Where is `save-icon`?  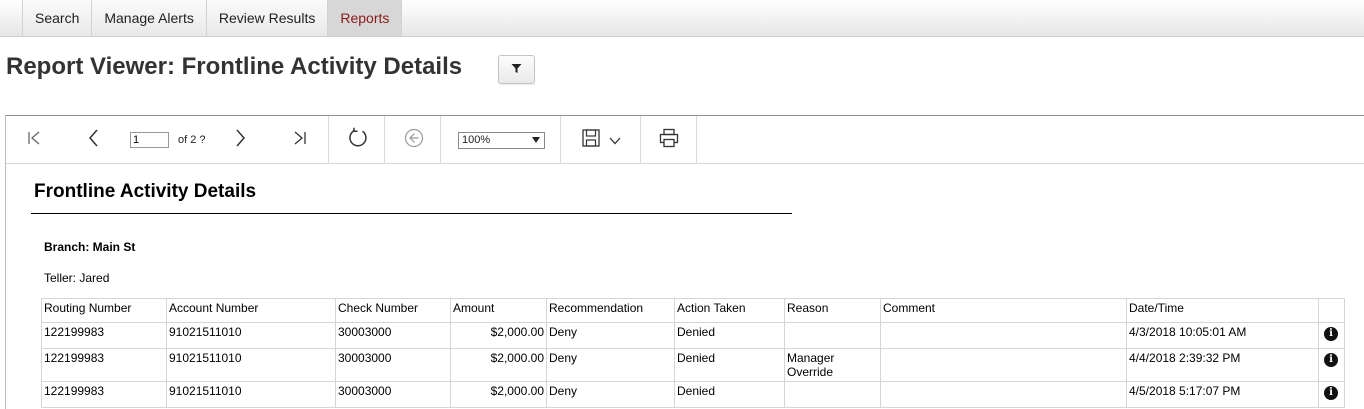
save-icon is located at coordinates (591, 140).